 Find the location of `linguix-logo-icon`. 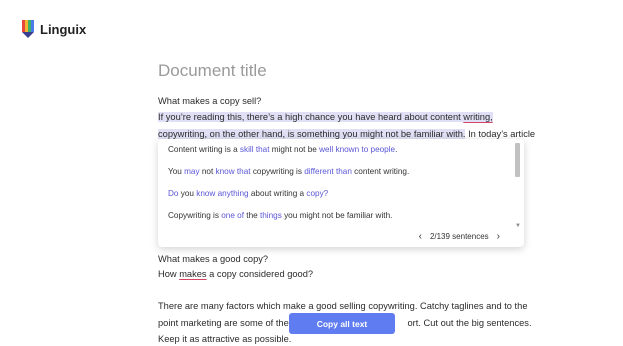

linguix-logo-icon is located at coordinates (28, 29).